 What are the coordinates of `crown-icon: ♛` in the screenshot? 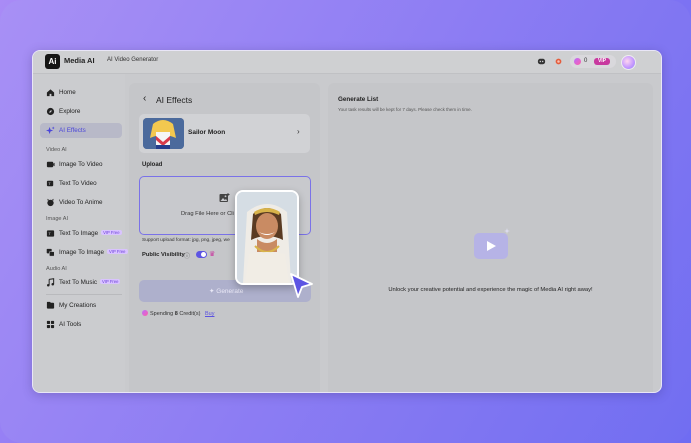 It's located at (212, 254).